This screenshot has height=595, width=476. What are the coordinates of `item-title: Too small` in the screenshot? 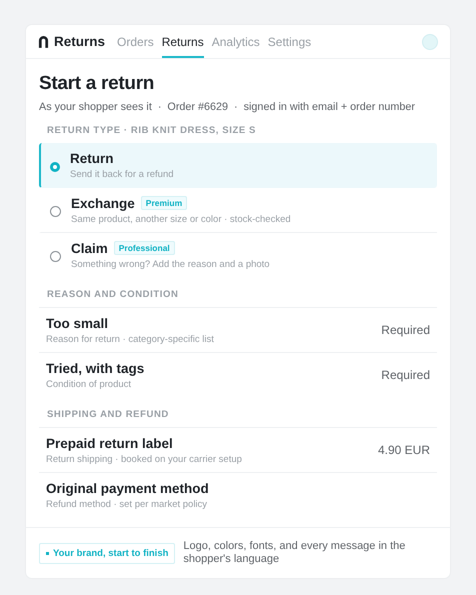 It's located at (77, 323).